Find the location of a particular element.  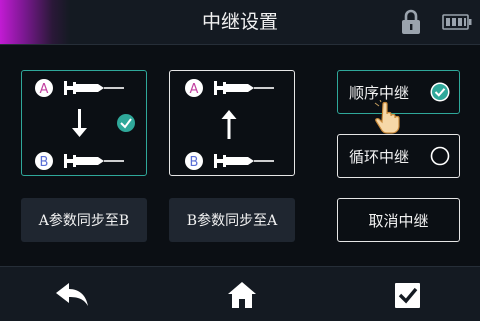

arrow-down-icon is located at coordinates (79, 123).